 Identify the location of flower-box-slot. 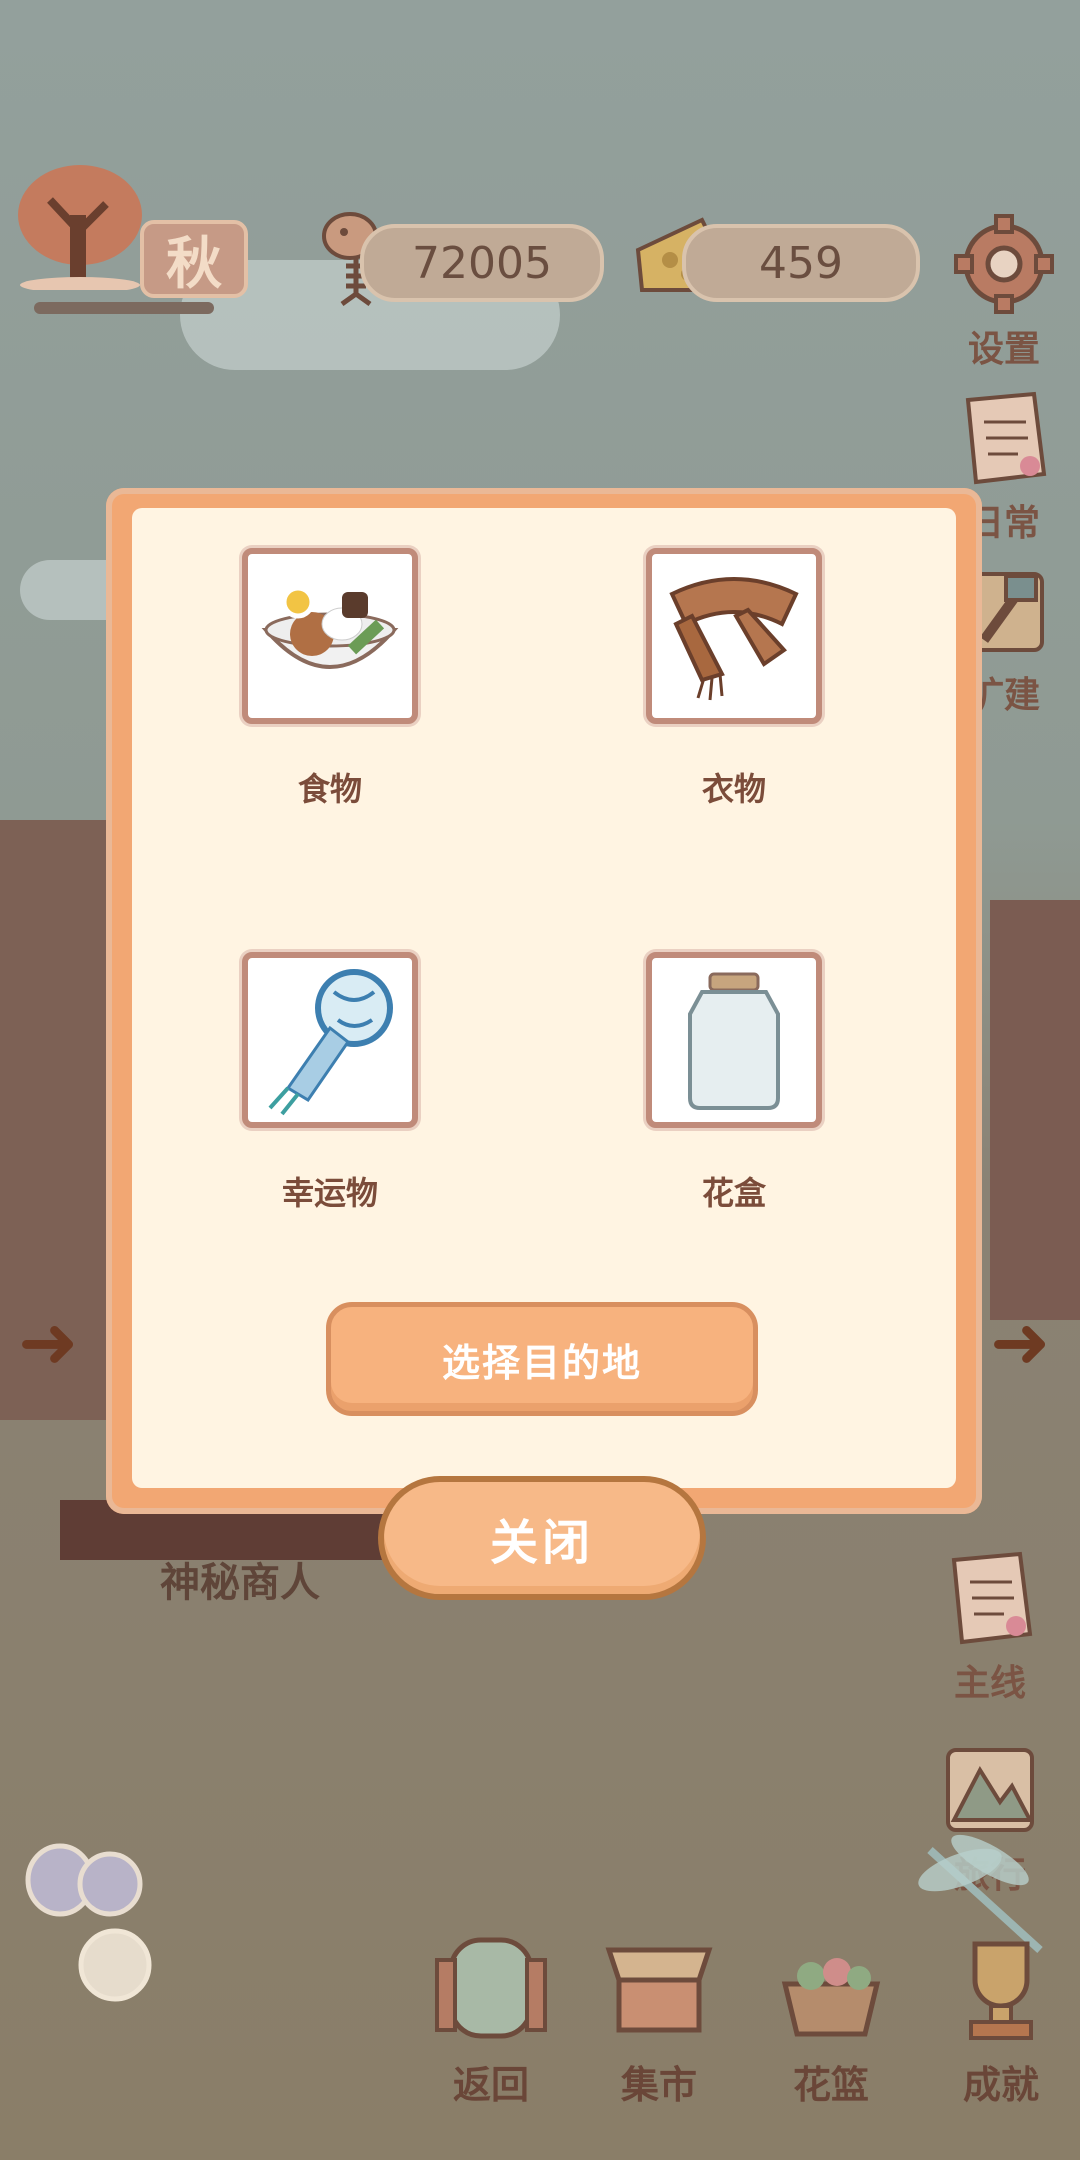
(734, 1040).